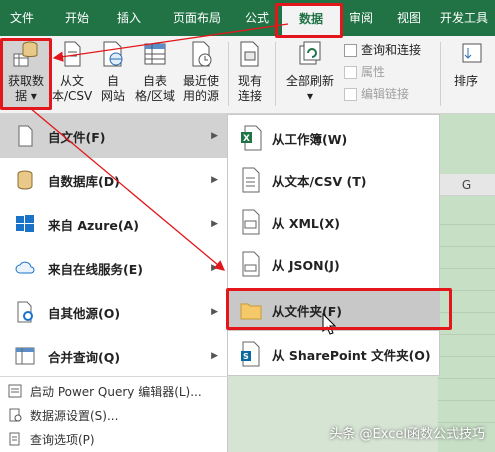  Describe the element at coordinates (25, 267) in the screenshot. I see `cloud-icon` at that location.